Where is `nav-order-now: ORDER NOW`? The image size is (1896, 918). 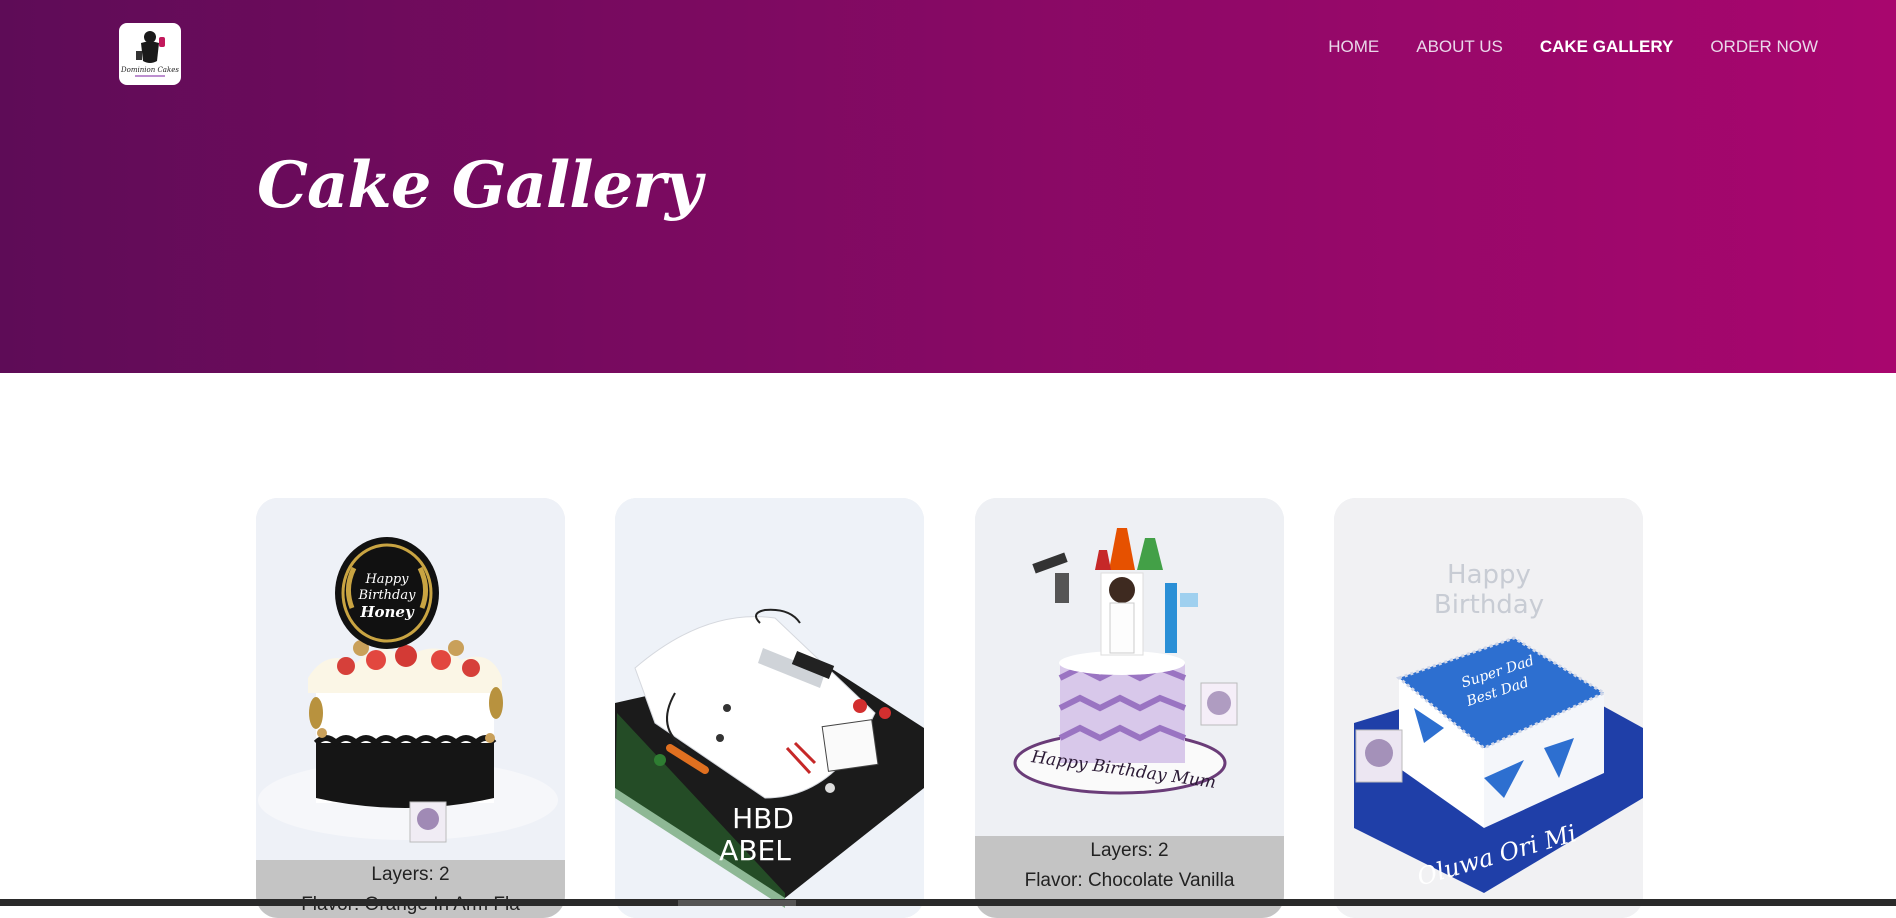 nav-order-now: ORDER NOW is located at coordinates (1764, 47).